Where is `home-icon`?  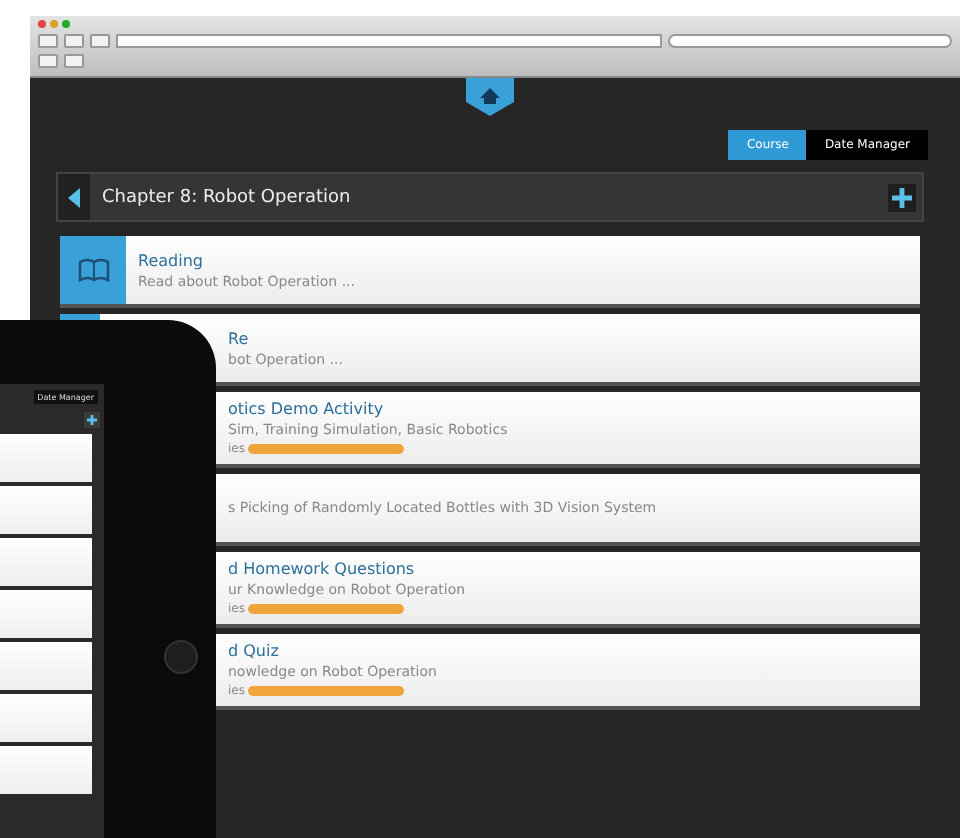 home-icon is located at coordinates (490, 97).